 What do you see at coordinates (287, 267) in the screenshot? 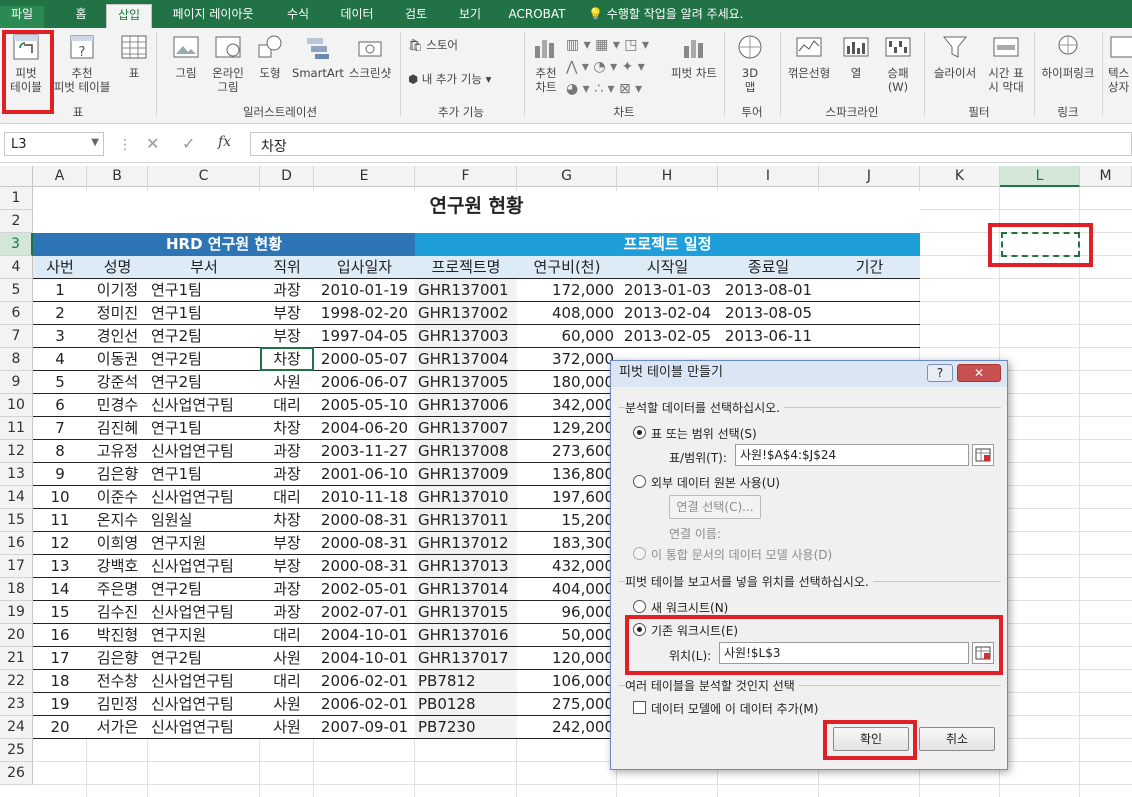
I see `table-header: 직위` at bounding box center [287, 267].